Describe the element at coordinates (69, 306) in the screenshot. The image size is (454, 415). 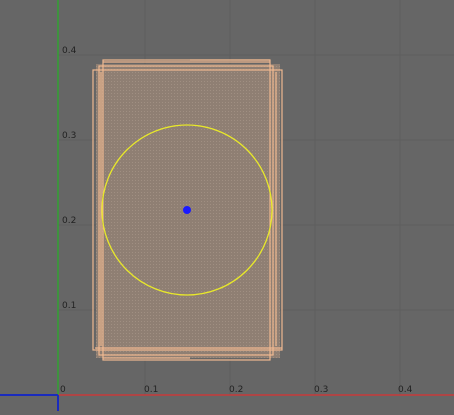
I see `y-tick-label: 0.1` at that location.